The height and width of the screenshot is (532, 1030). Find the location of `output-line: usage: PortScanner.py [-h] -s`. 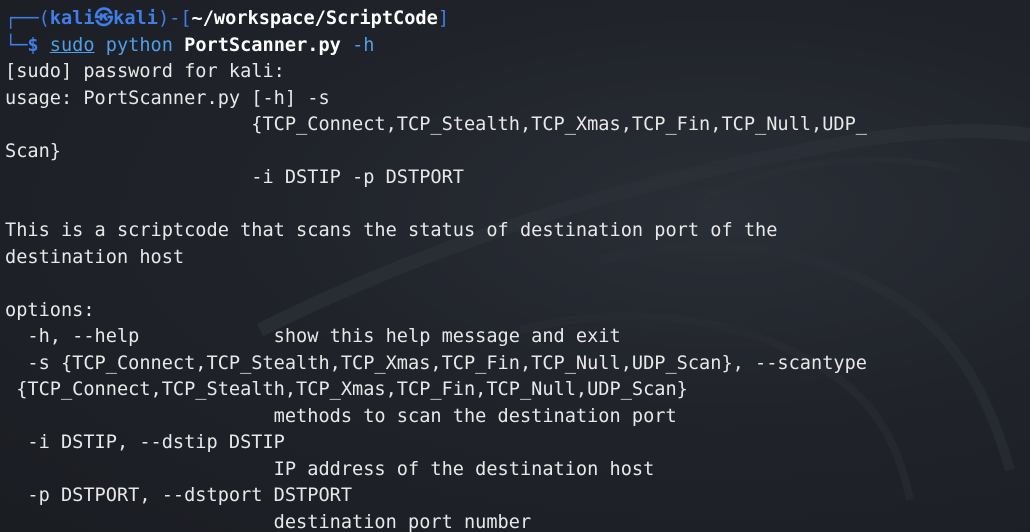

output-line: usage: PortScanner.py [-h] -s is located at coordinates (167, 98).